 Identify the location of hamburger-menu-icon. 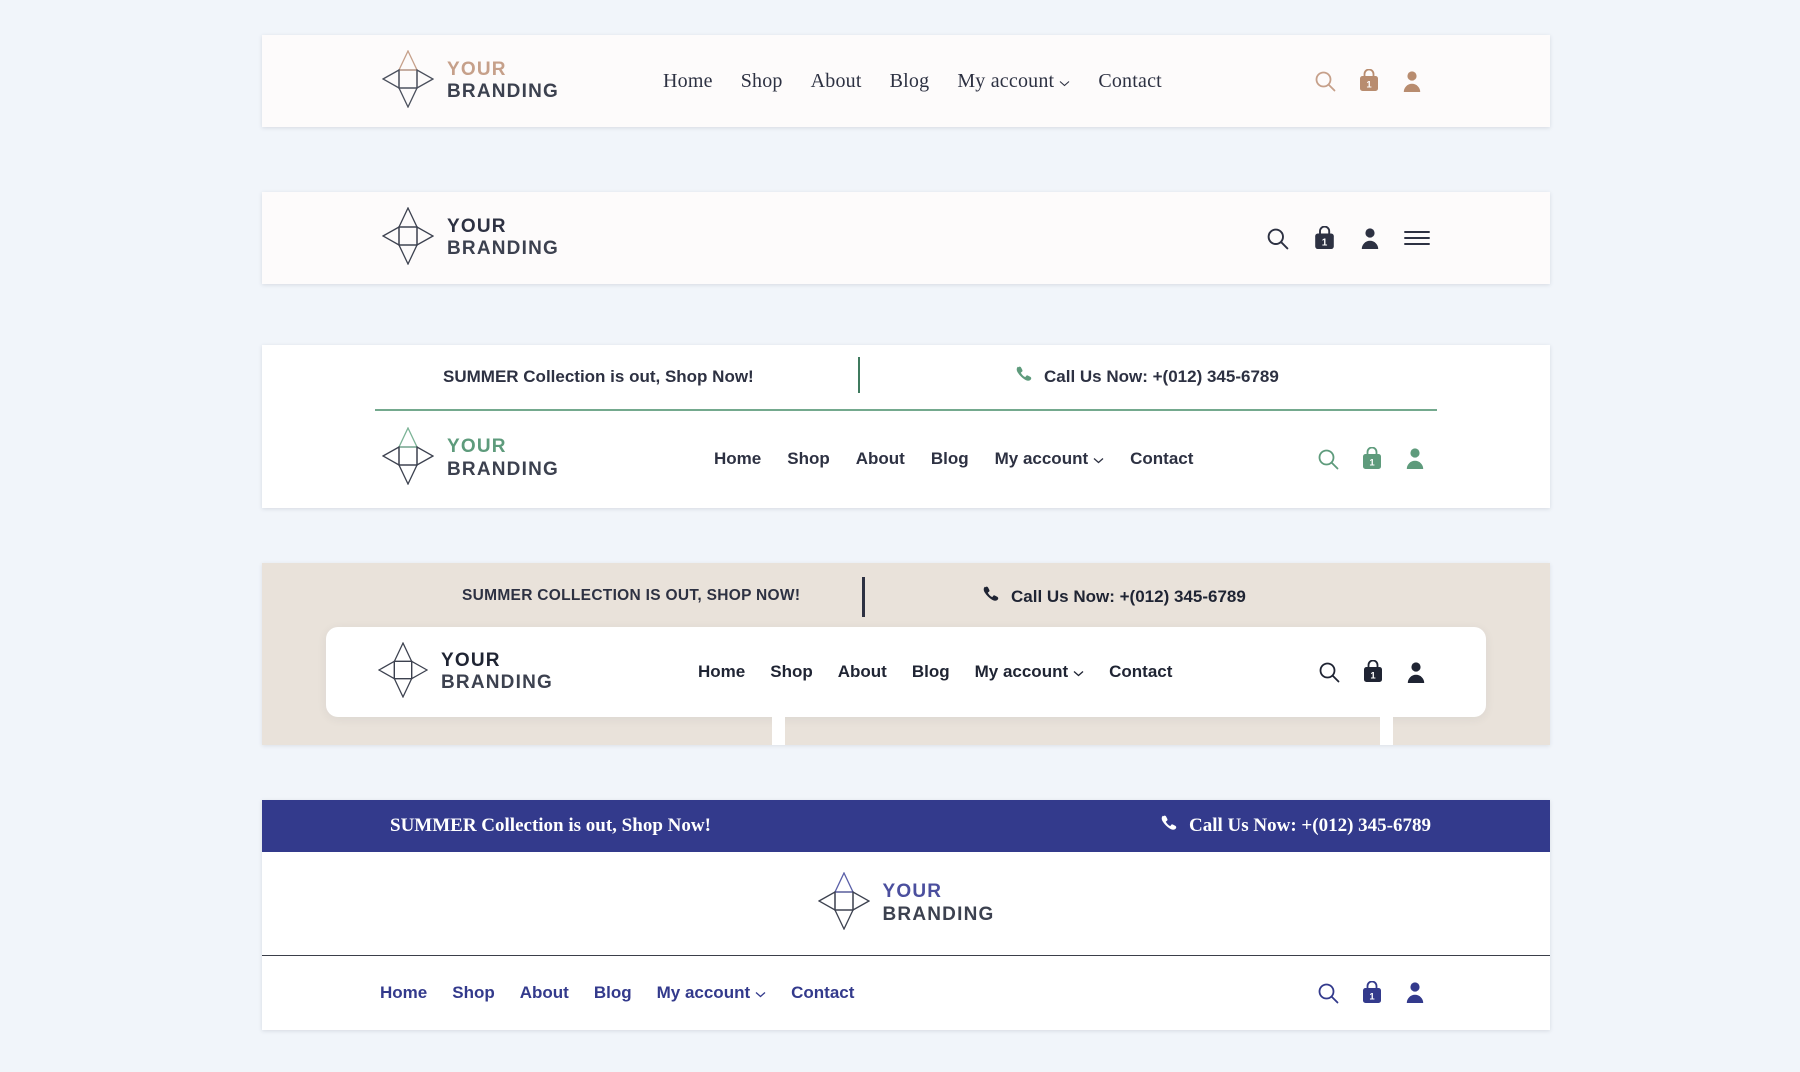
(1417, 238).